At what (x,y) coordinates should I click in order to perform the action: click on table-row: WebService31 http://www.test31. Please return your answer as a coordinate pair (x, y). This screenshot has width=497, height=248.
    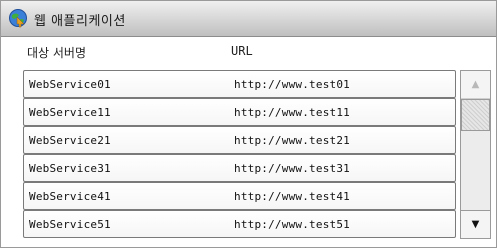
    Looking at the image, I should click on (239, 168).